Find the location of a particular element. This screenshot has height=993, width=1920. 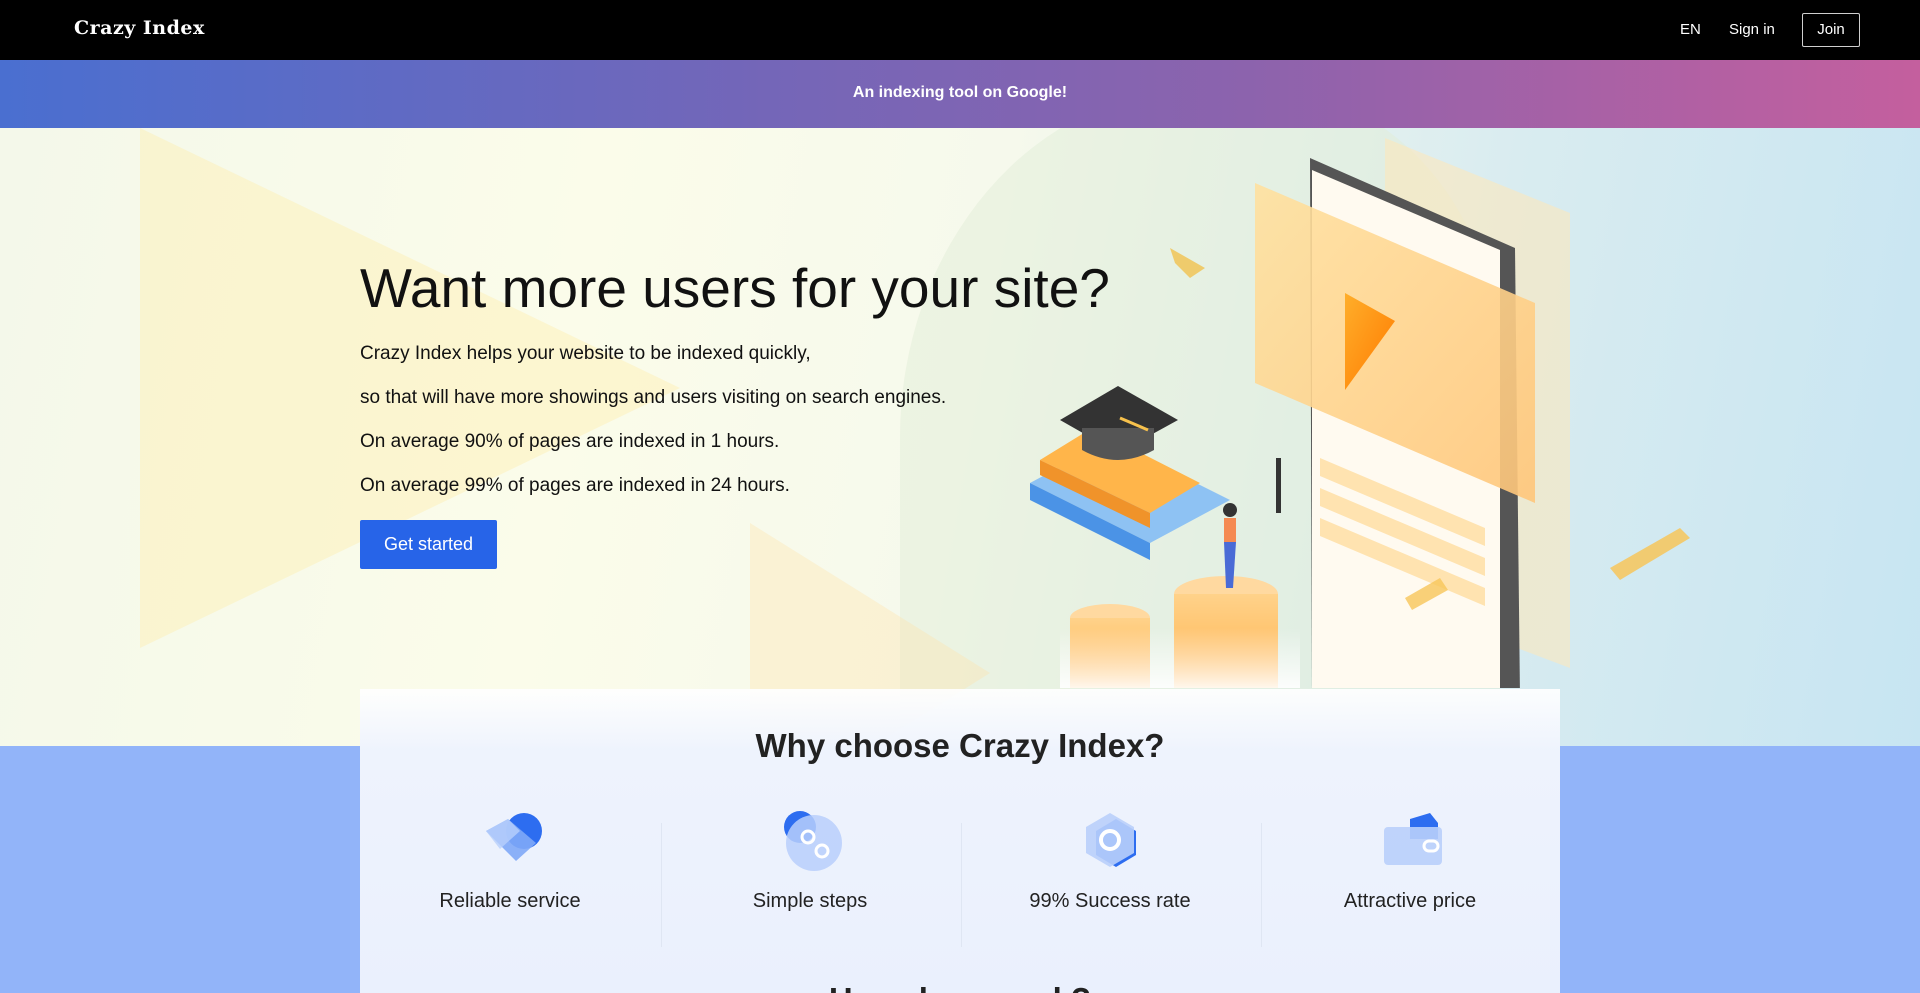

why-title: Why choose Crazy Index? is located at coordinates (960, 745).